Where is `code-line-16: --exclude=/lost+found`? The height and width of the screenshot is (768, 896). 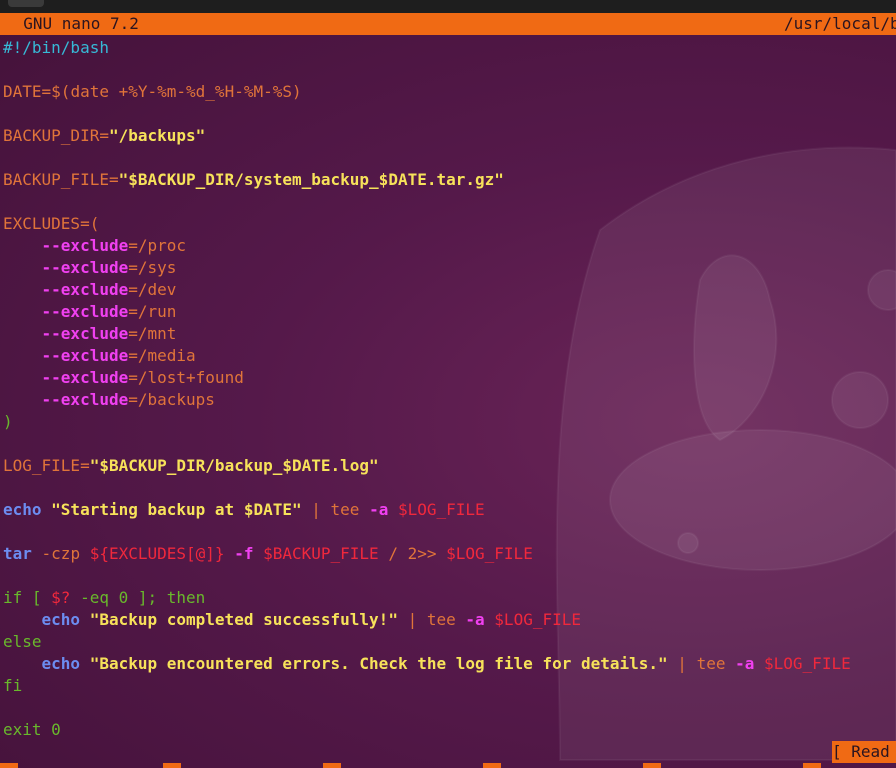
code-line-16: --exclude=/lost+found is located at coordinates (142, 377).